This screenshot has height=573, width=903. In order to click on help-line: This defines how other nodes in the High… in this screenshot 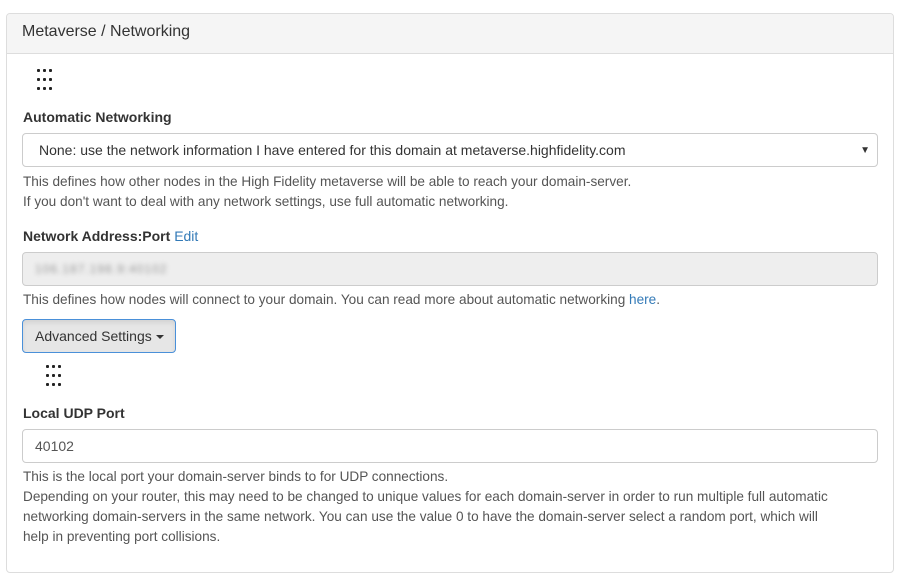, I will do `click(327, 181)`.